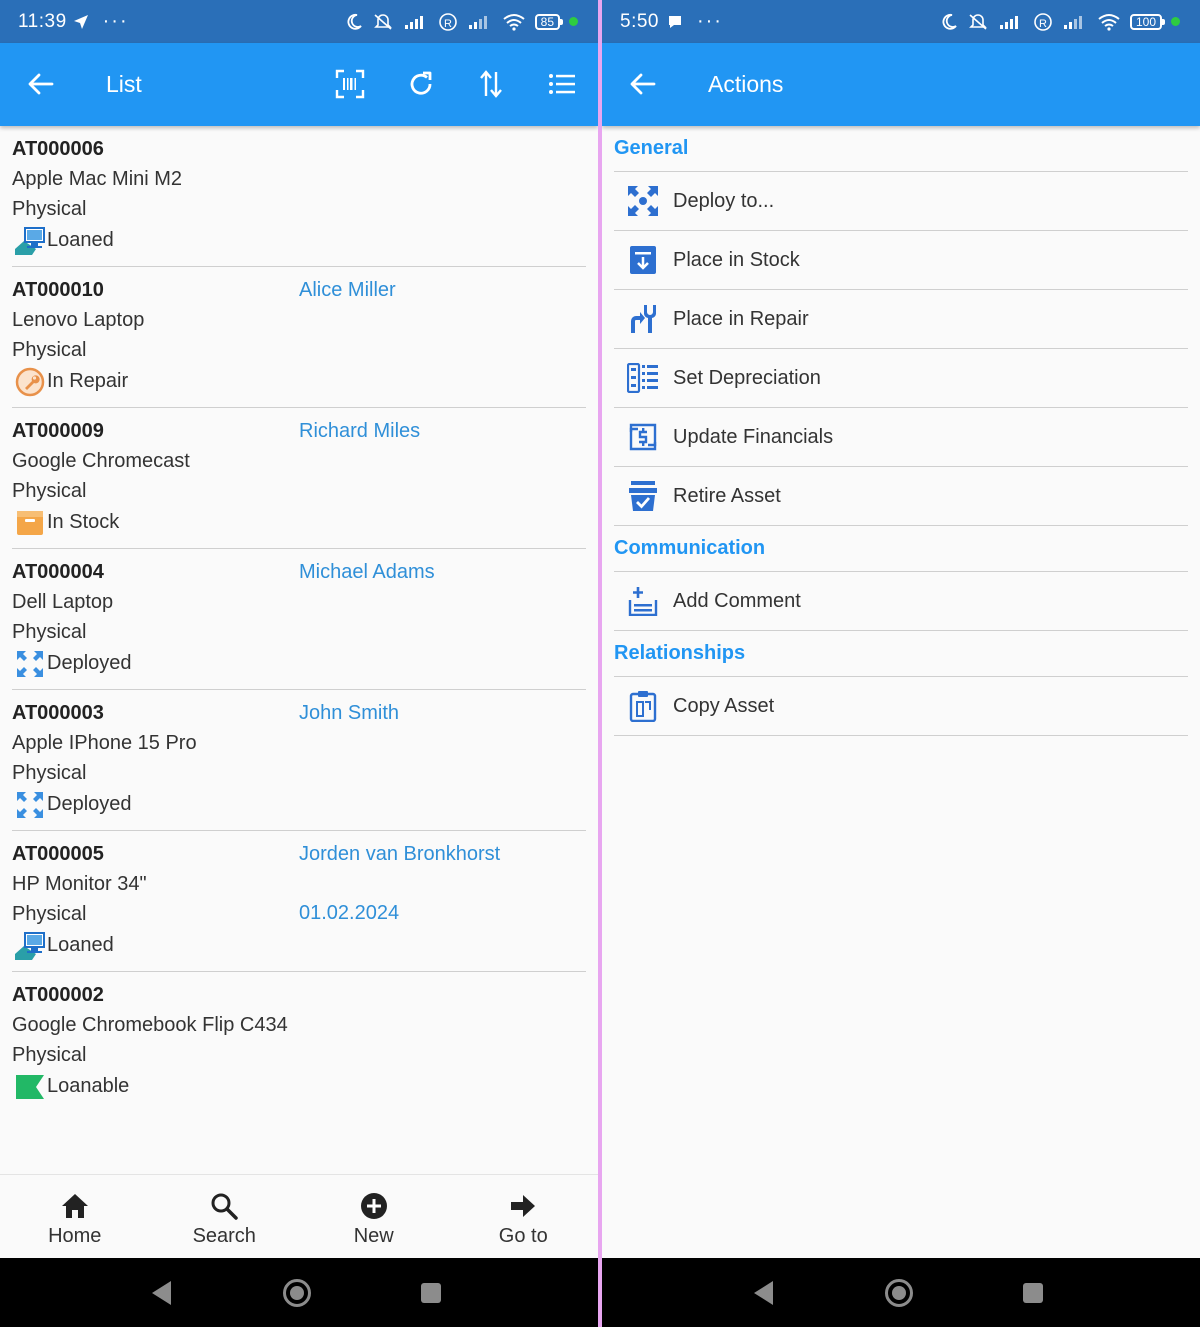 This screenshot has width=1200, height=1327. Describe the element at coordinates (367, 572) in the screenshot. I see `assigned-user: Michael Adams` at that location.